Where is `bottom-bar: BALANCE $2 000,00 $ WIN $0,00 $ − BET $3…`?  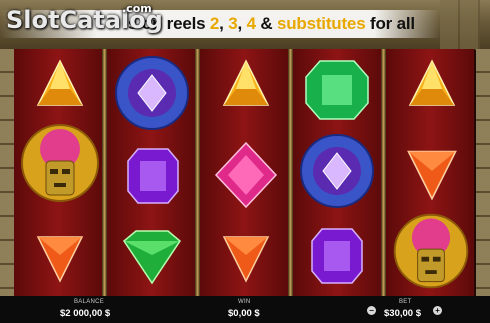
bottom-bar: BALANCE $2 000,00 $ WIN $0,00 $ − BET $3… is located at coordinates (245, 309).